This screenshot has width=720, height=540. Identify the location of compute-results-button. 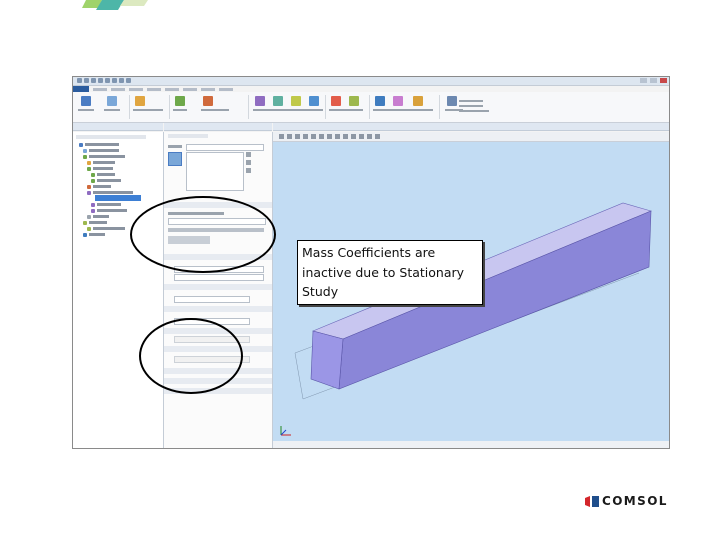
(418, 101).